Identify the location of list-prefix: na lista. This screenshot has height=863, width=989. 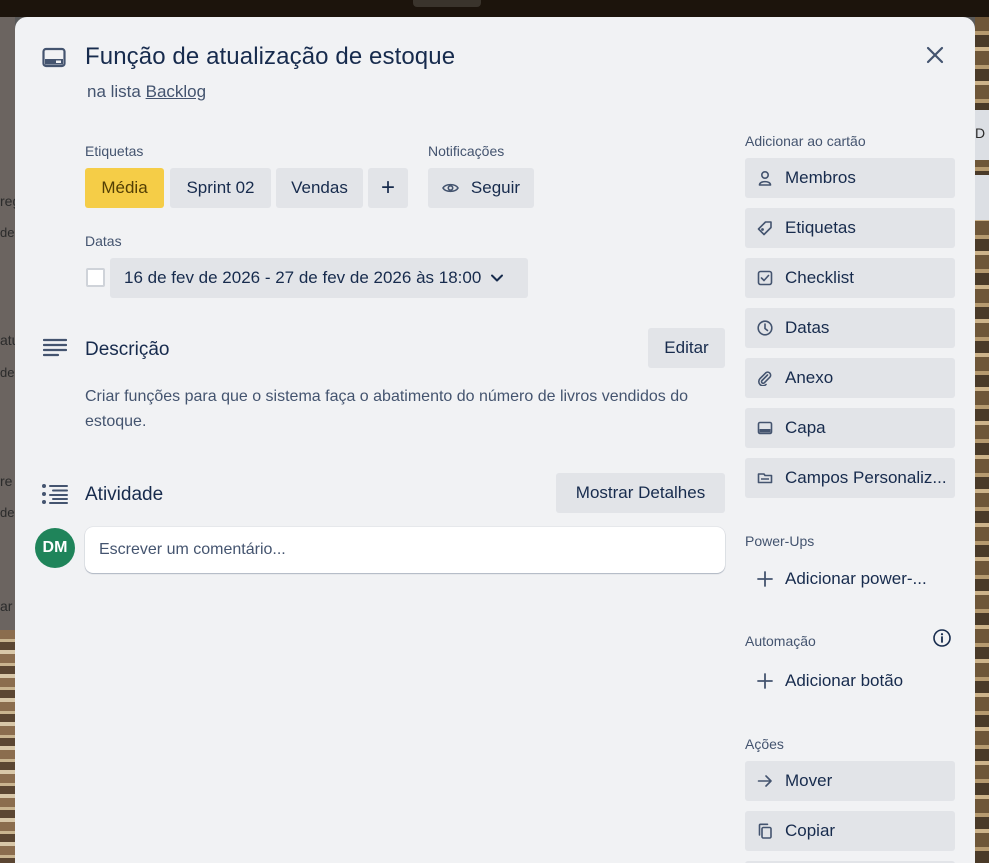
(114, 91).